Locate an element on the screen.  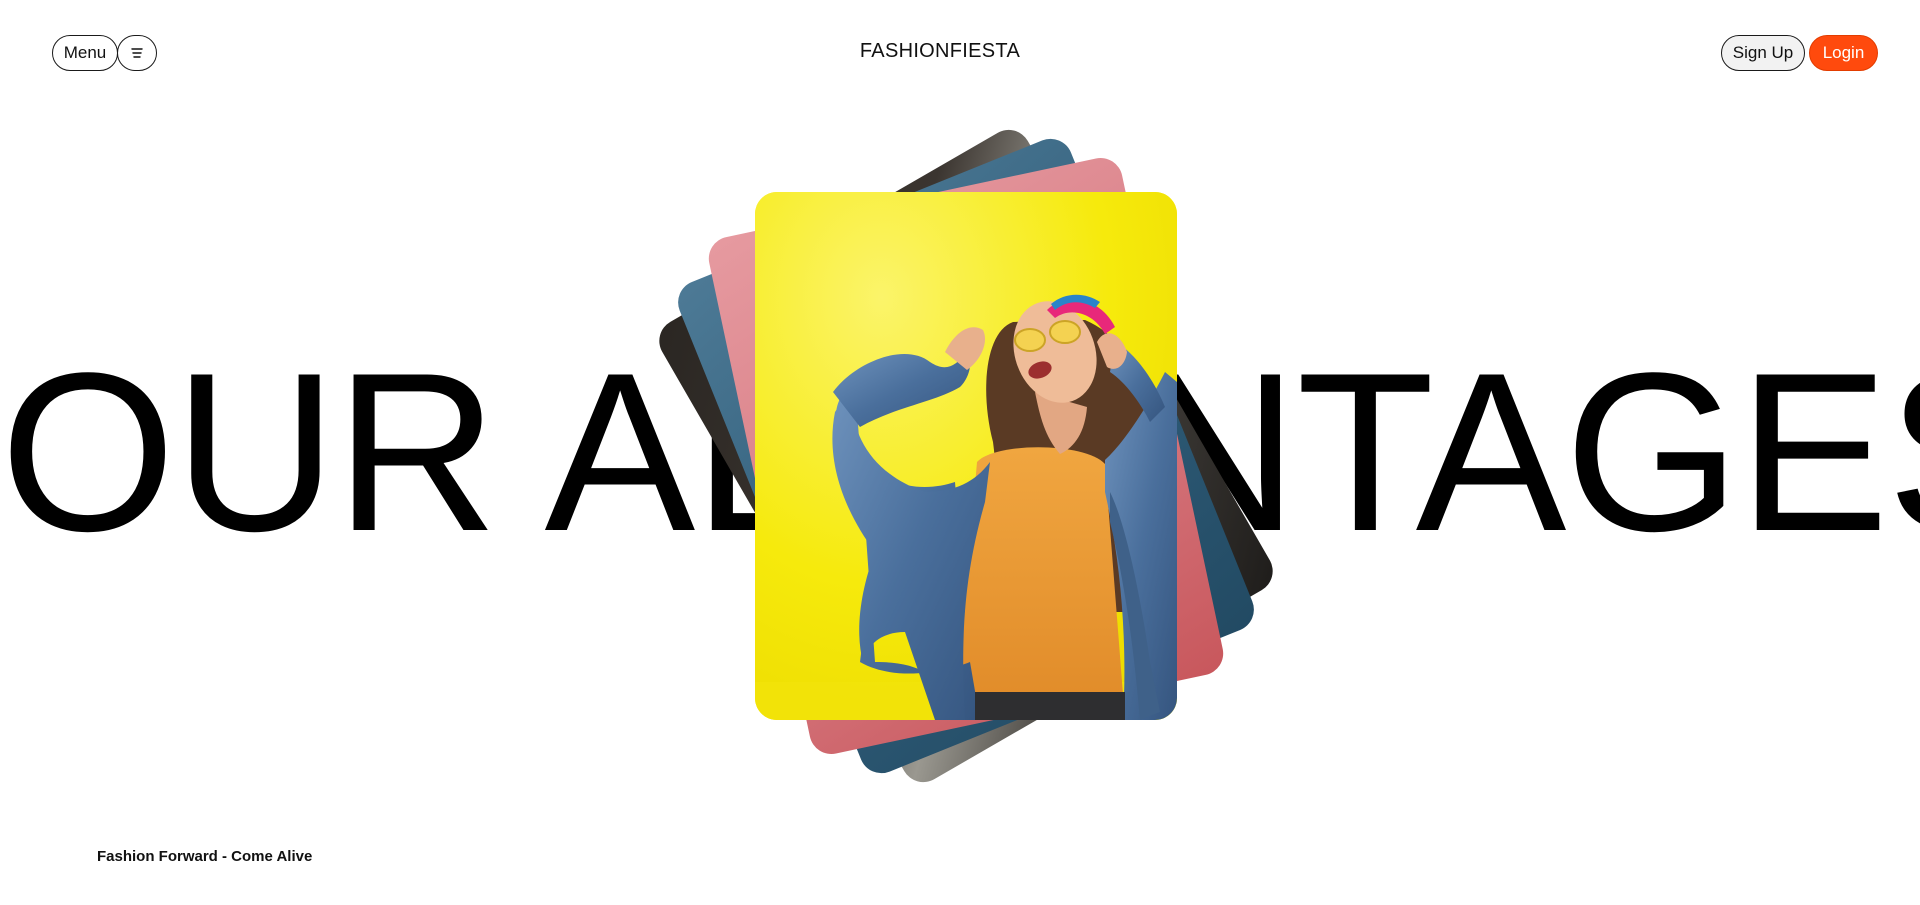
brand-logo: FASHIONFIESTA is located at coordinates (940, 51).